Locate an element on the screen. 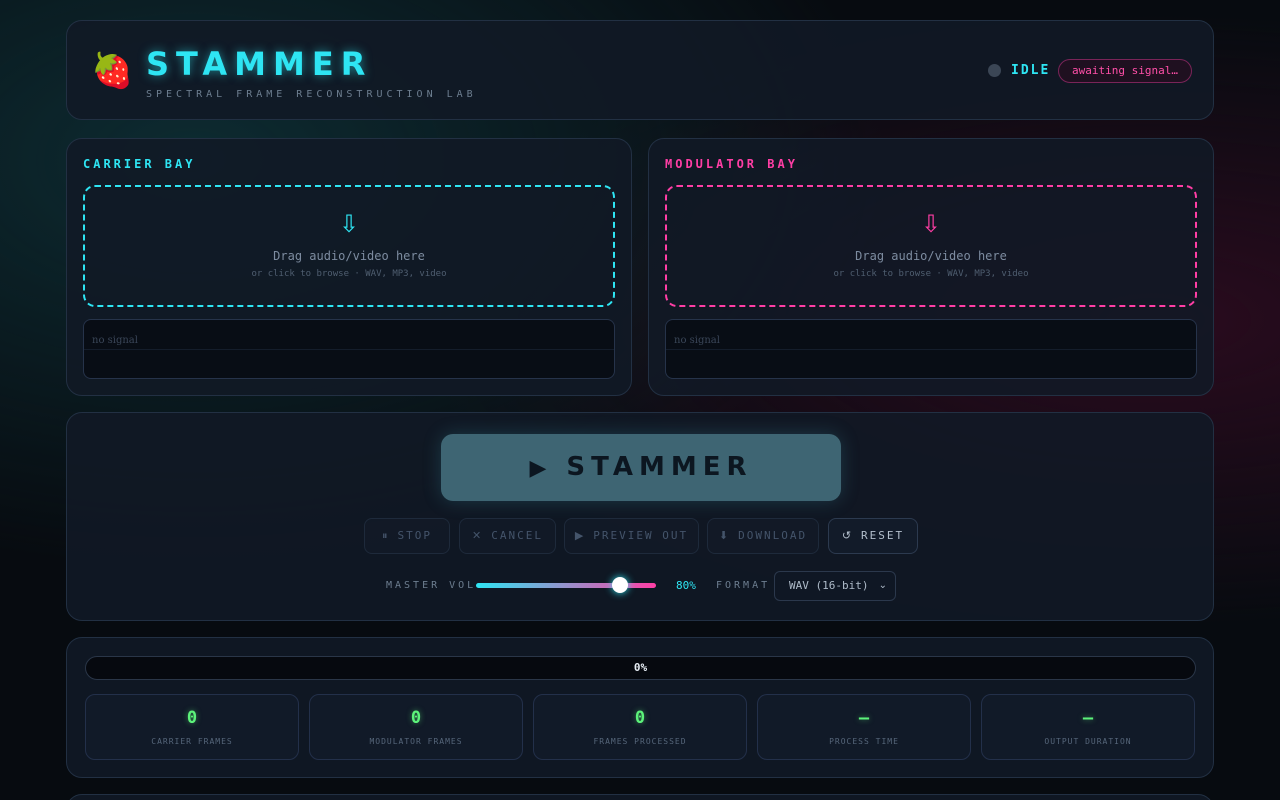 This screenshot has width=1280, height=800. format-select: WAV (16-bit) ⌄ is located at coordinates (835, 586).